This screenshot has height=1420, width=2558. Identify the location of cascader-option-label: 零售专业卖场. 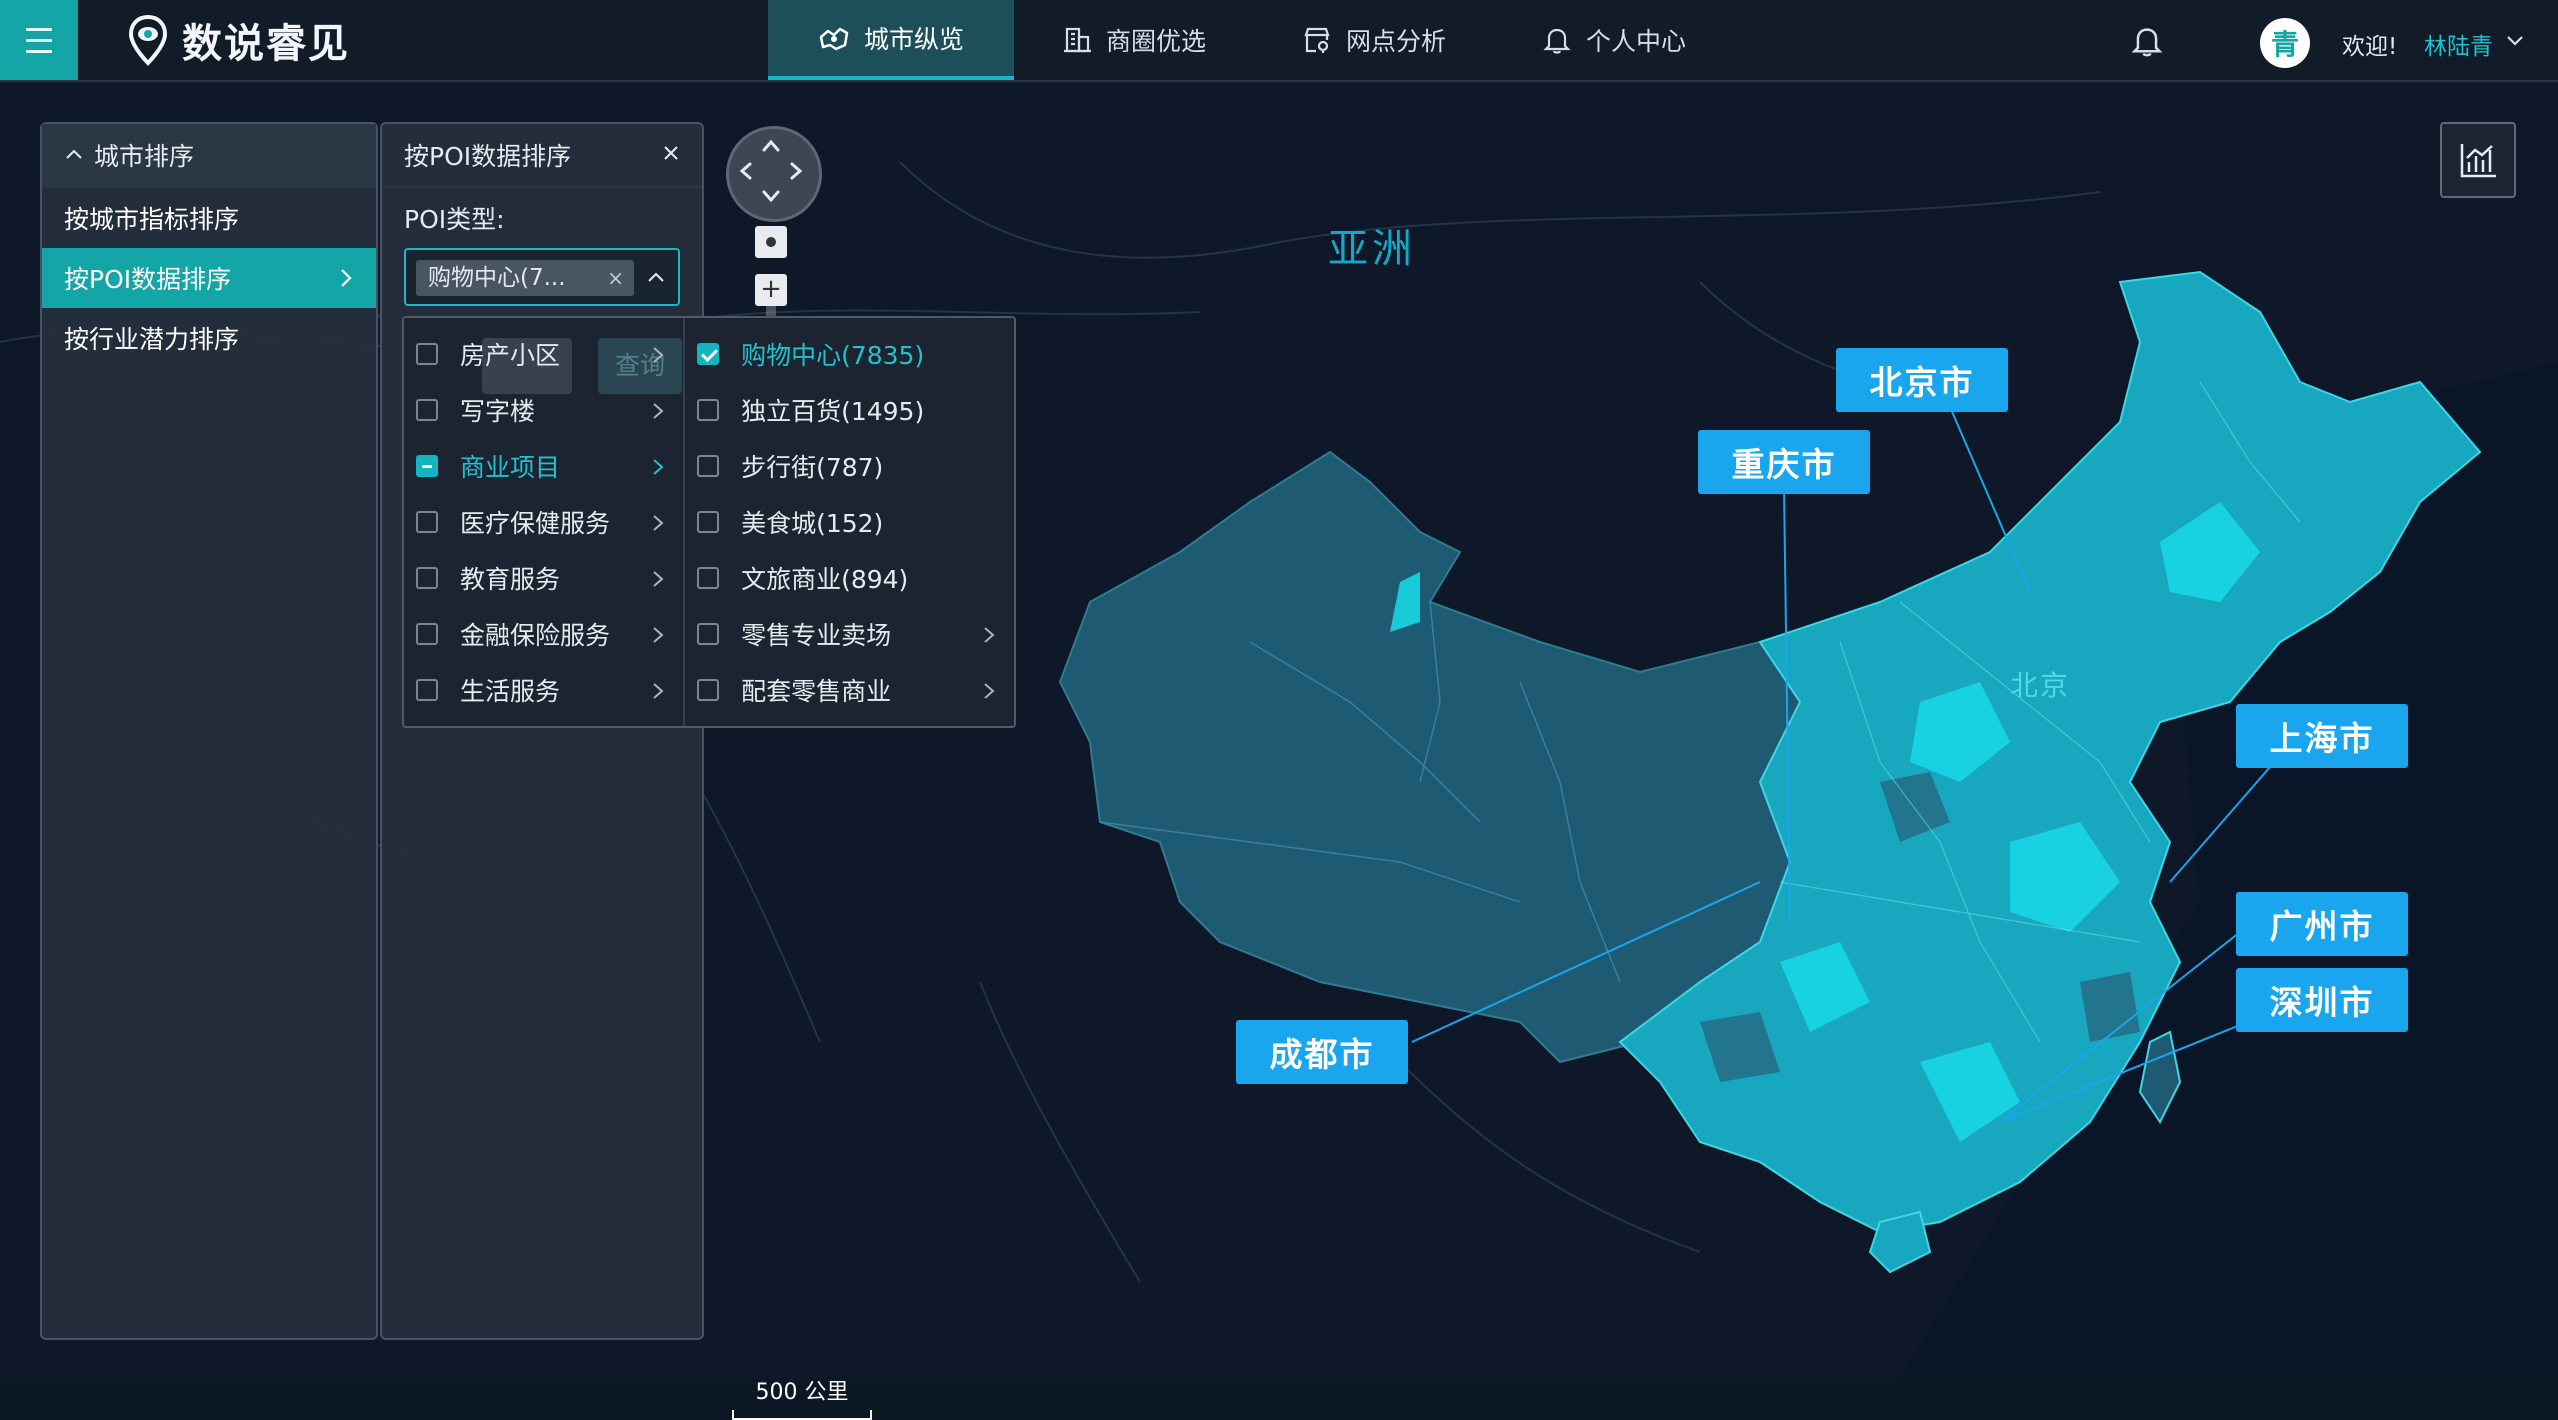
(816, 635).